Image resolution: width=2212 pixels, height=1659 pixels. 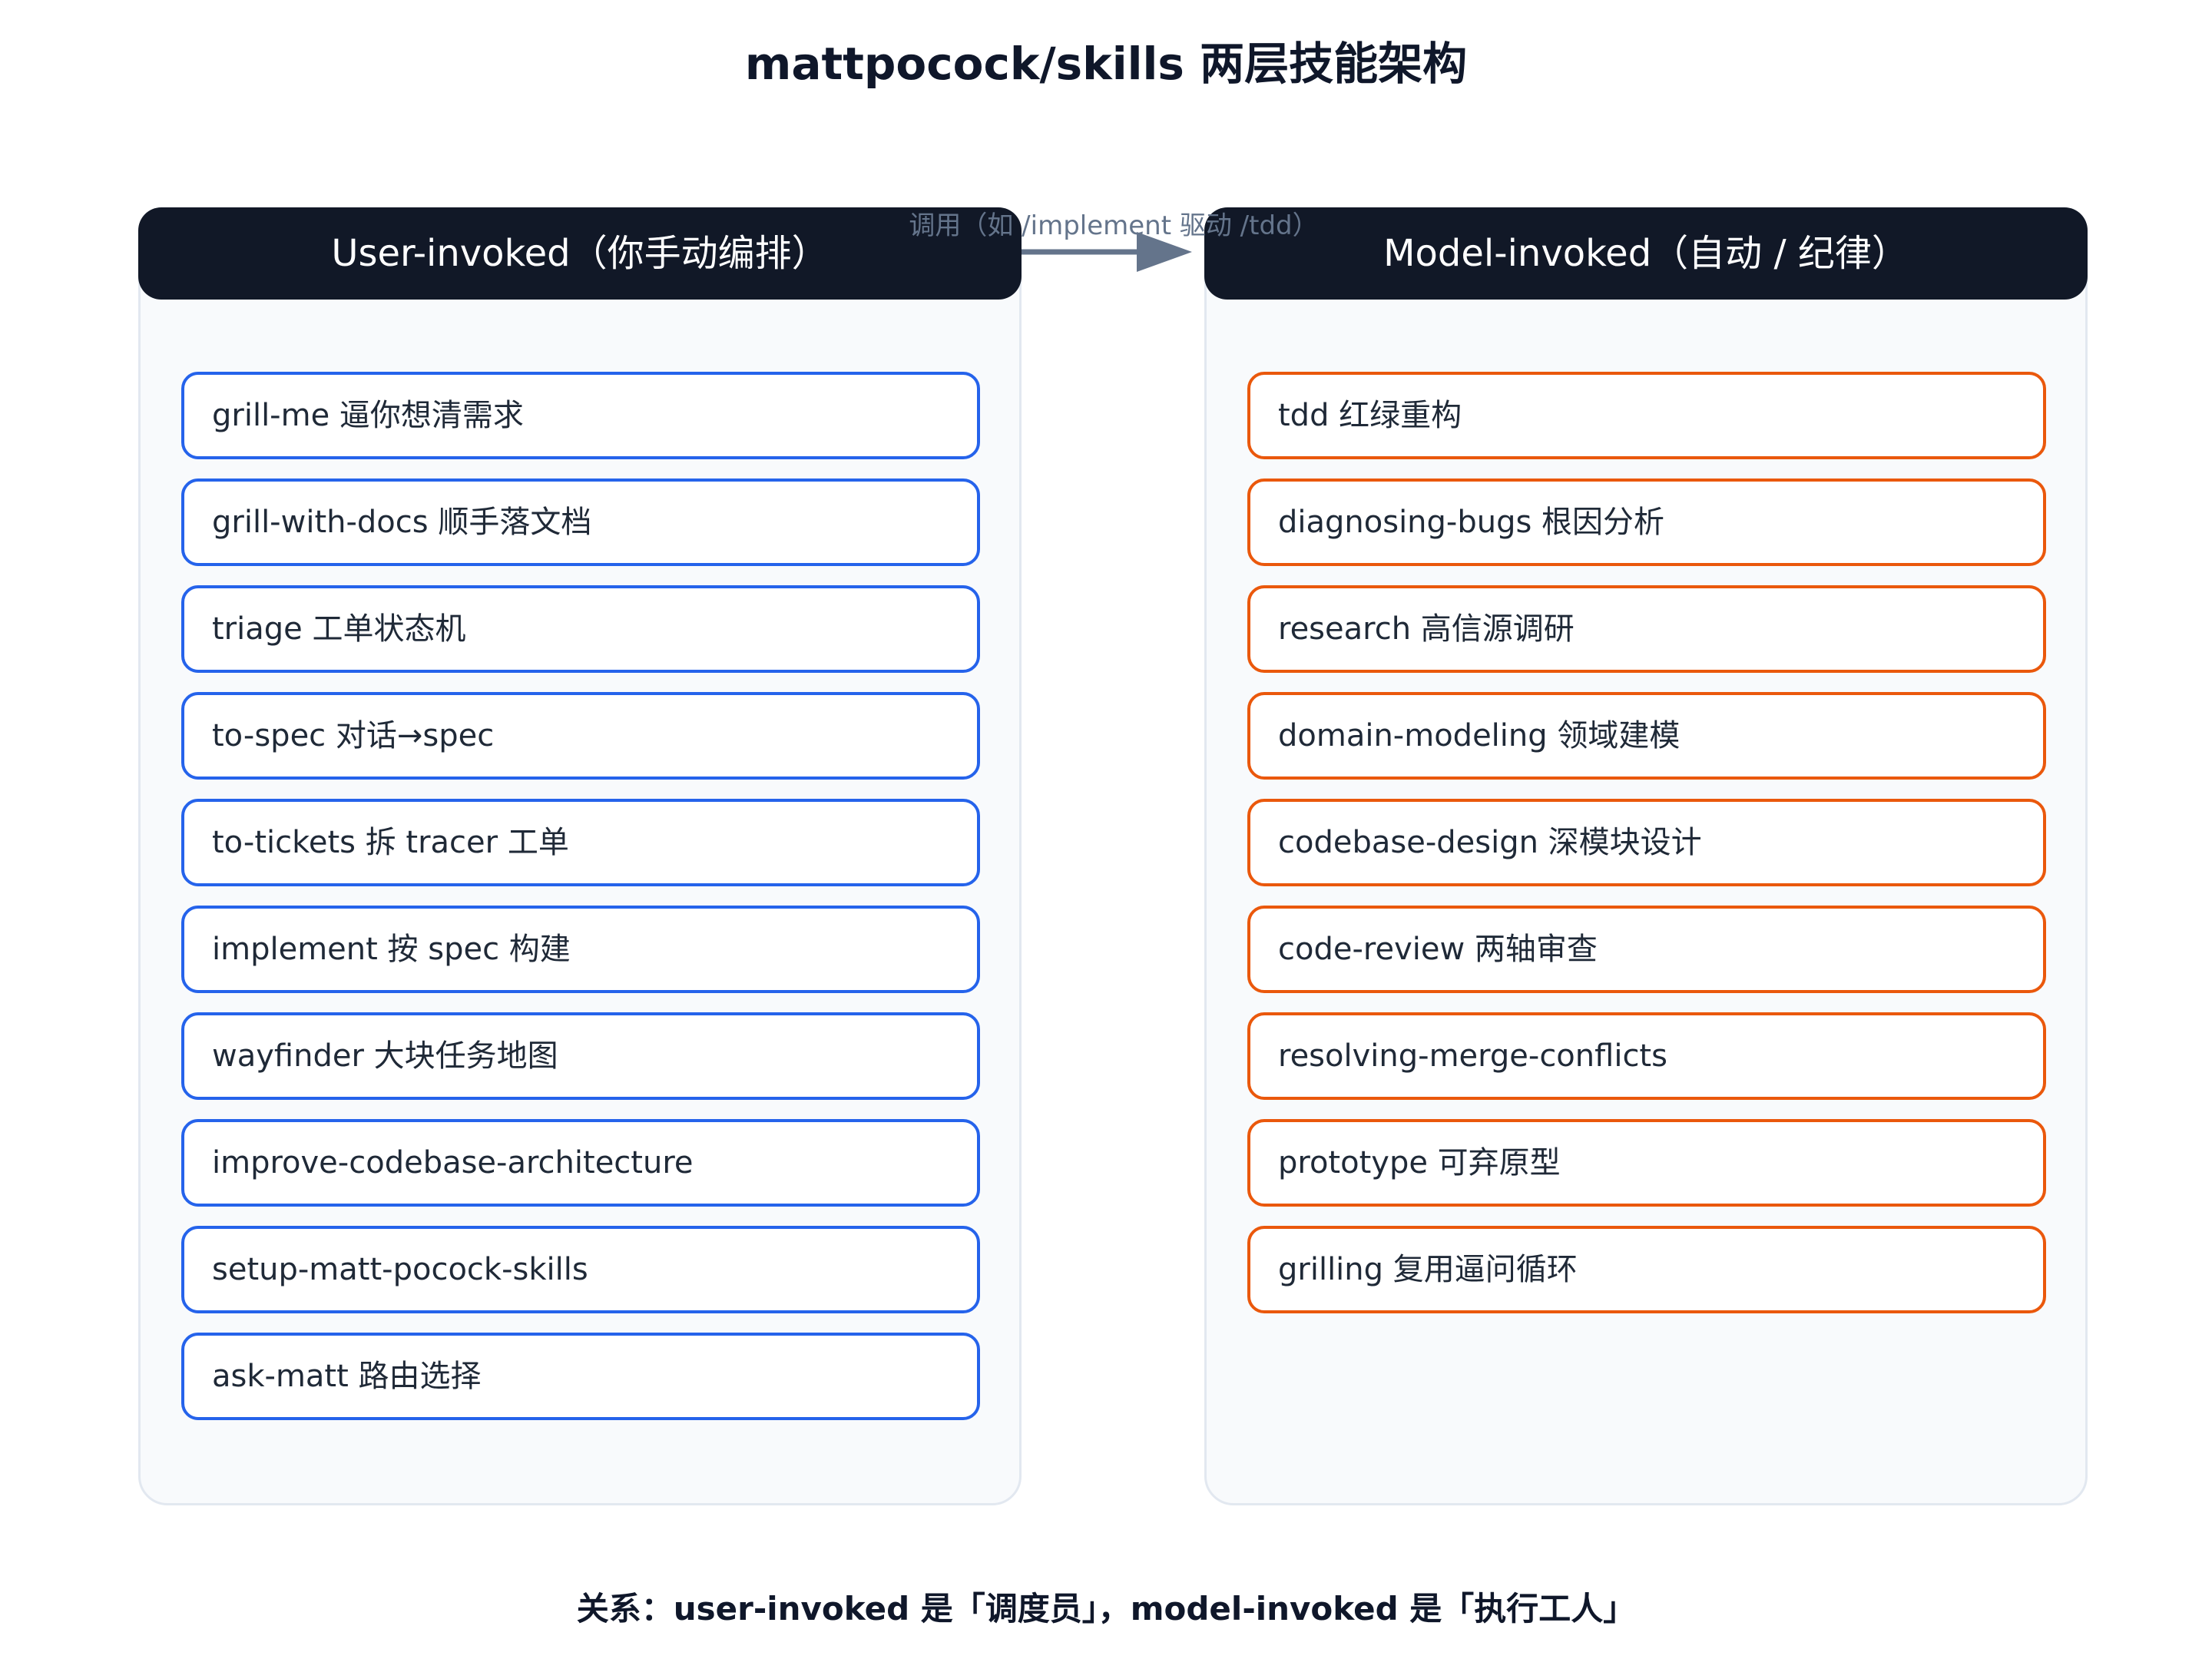 I want to click on user-skill-item: wayfinder 大块任务地图, so click(x=580, y=1056).